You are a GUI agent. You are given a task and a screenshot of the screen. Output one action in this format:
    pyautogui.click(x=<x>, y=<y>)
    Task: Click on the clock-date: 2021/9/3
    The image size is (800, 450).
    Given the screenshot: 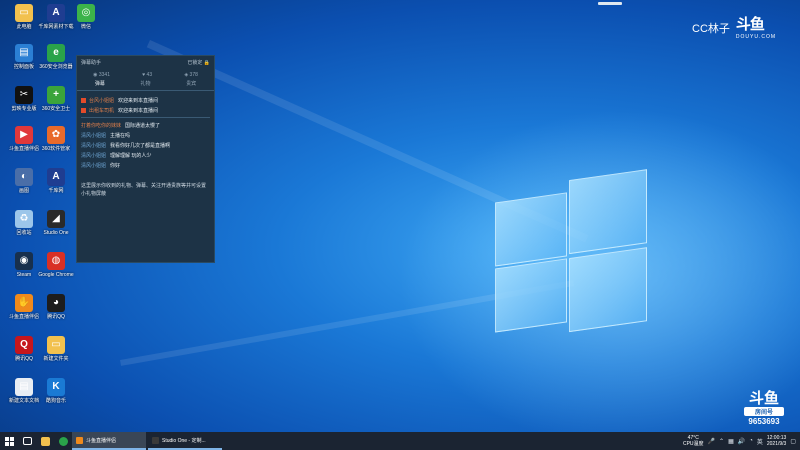 What is the action you would take?
    pyautogui.click(x=776, y=444)
    